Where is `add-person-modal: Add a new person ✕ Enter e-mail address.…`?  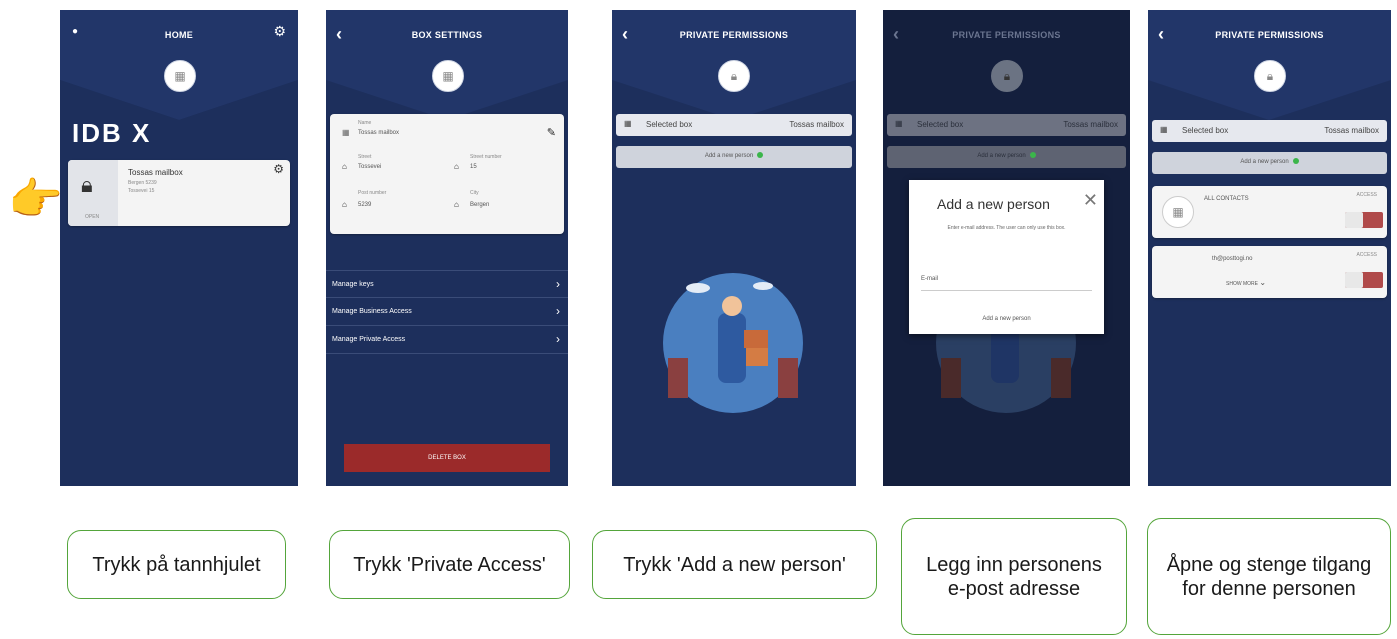 add-person-modal: Add a new person ✕ Enter e-mail address.… is located at coordinates (1006, 257).